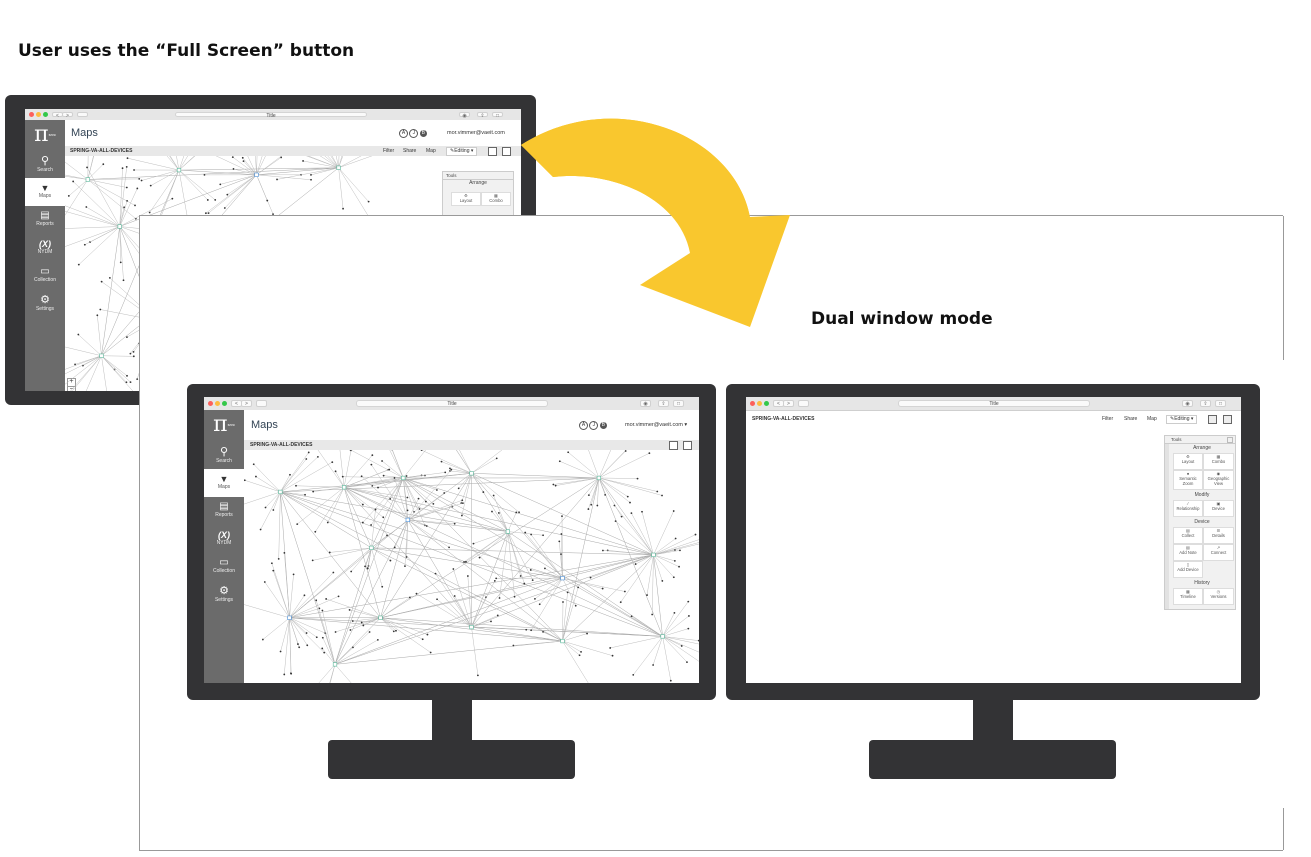 The image size is (1311, 857). I want to click on map-button: Map, so click(1152, 419).